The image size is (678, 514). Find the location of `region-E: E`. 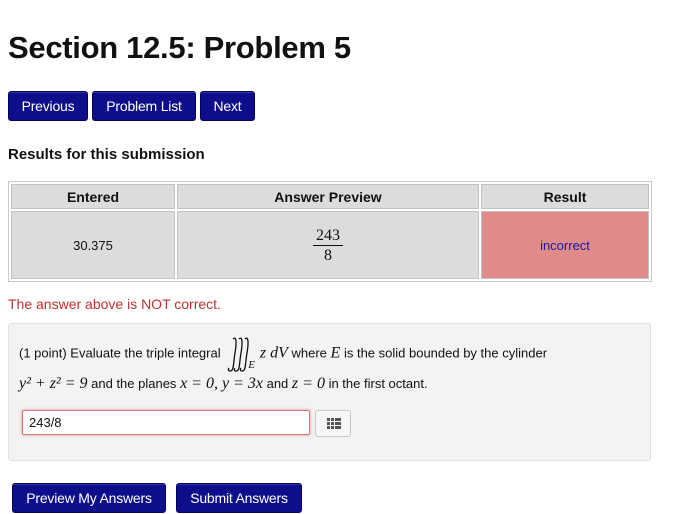

region-E: E is located at coordinates (335, 353).